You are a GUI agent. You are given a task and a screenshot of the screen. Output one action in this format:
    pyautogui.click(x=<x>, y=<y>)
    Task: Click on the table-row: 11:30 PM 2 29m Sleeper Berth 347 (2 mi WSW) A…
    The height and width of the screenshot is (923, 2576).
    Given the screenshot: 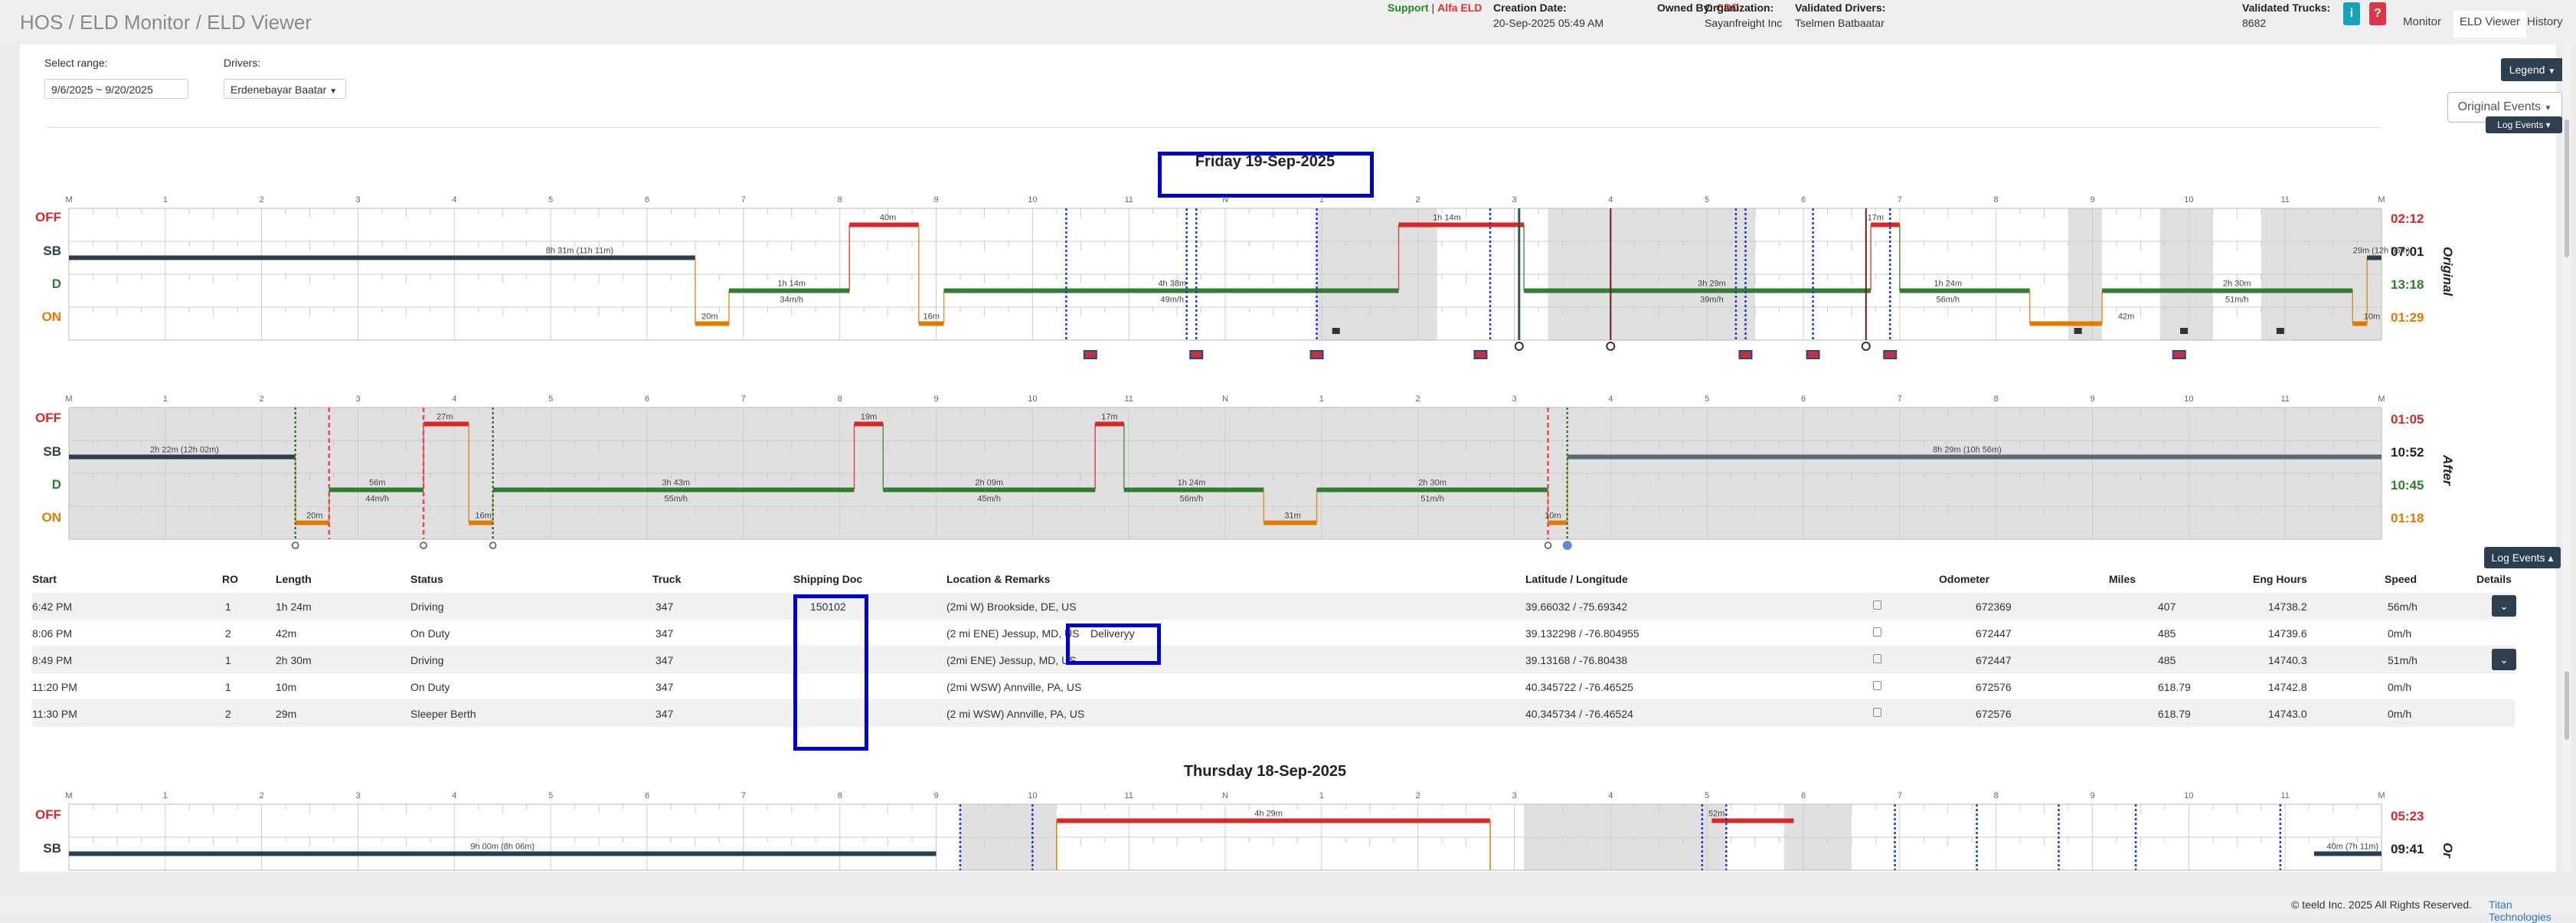 What is the action you would take?
    pyautogui.click(x=1273, y=713)
    